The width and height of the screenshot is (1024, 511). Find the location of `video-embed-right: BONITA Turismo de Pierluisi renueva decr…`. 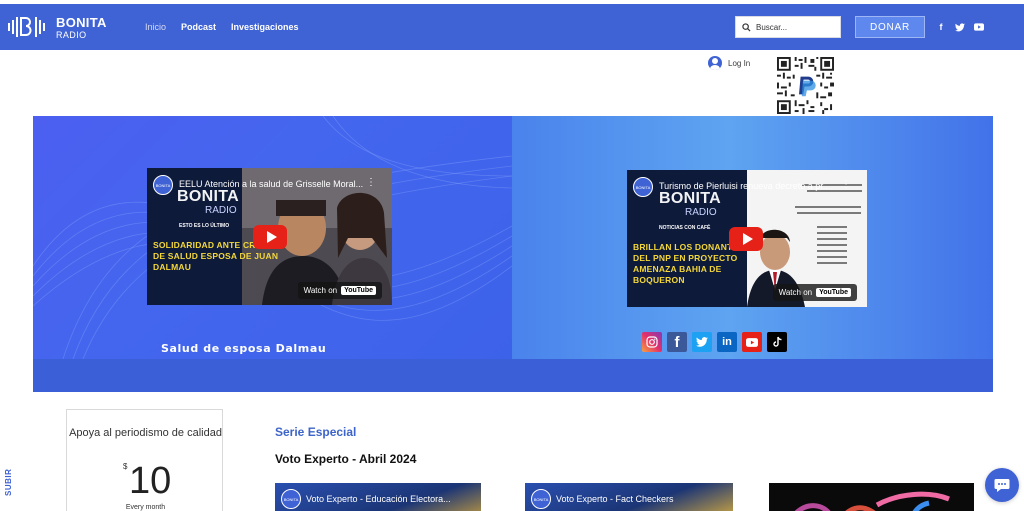

video-embed-right: BONITA Turismo de Pierluisi renueva decr… is located at coordinates (747, 238).